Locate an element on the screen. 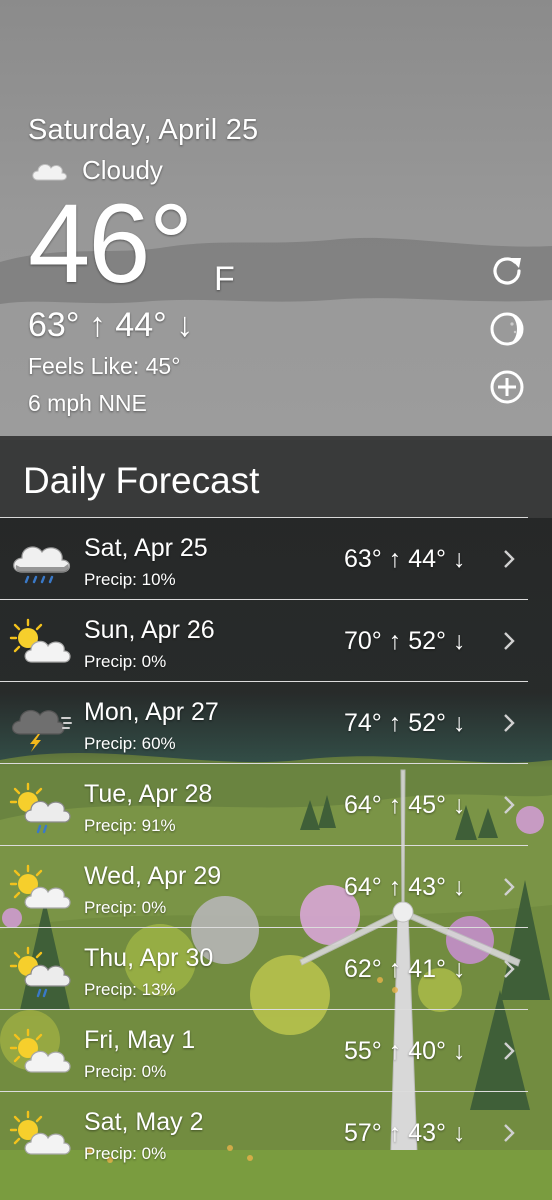 The height and width of the screenshot is (1200, 552). forecast-row-fri-may-1: Fri, May 1 Precip: 0% 55° ↑ 40° ↓ is located at coordinates (276, 1051).